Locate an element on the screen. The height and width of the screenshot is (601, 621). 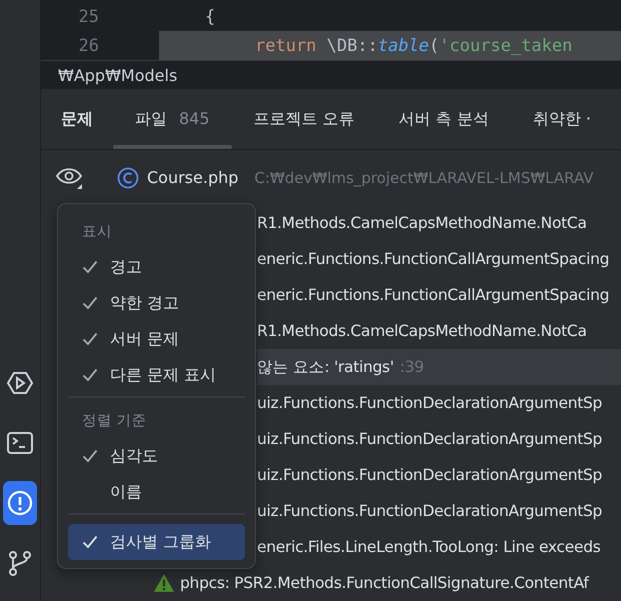
file-path: C:₩dev₩lms_project₩LARAVEL-LMS₩LARAV is located at coordinates (424, 177).